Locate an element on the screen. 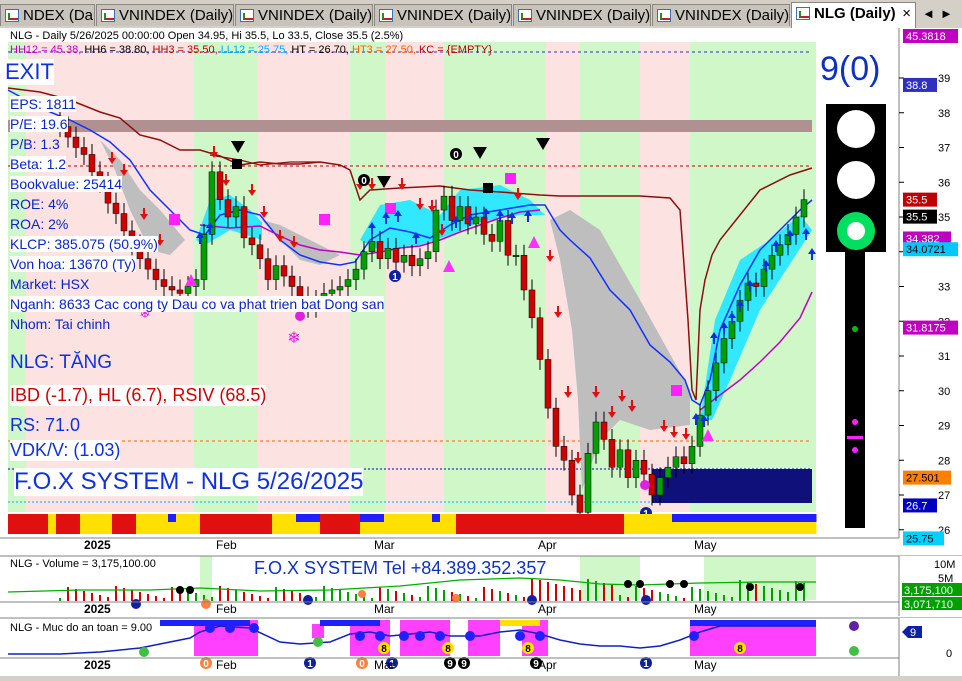 Image resolution: width=962 pixels, height=681 pixels. price-badge-label: 35.5 is located at coordinates (916, 201).